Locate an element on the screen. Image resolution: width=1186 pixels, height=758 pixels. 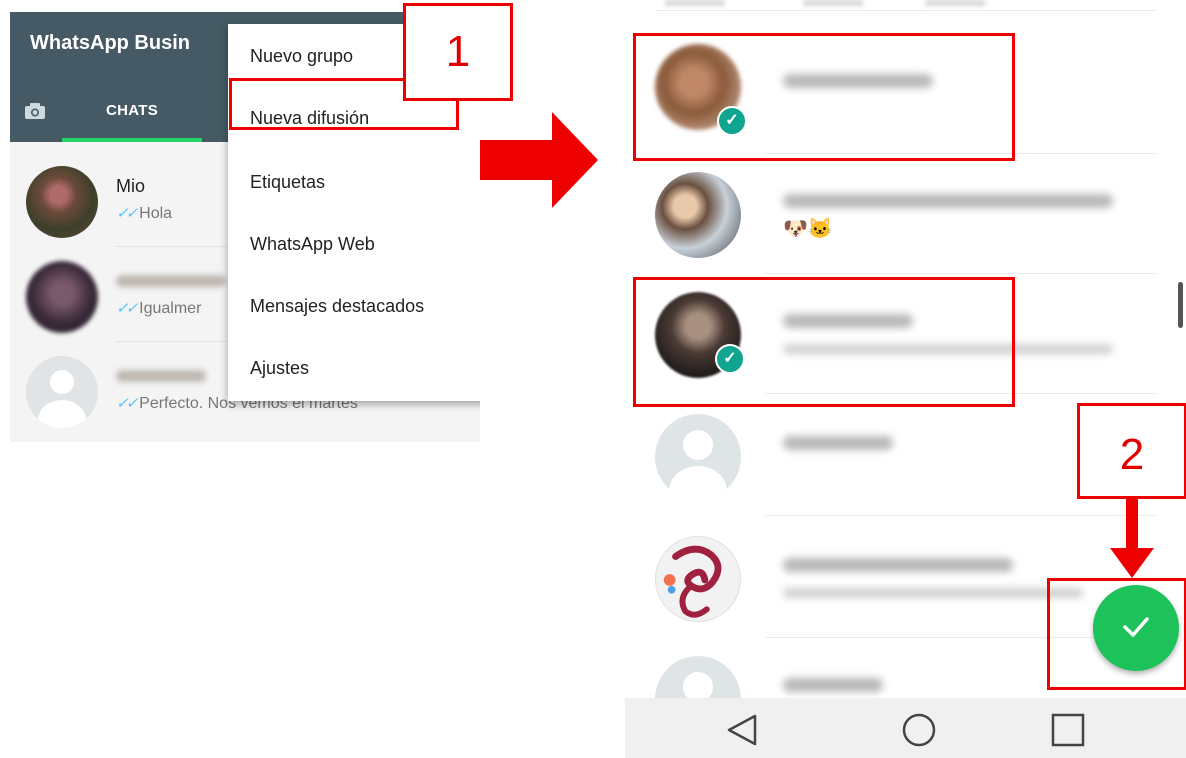
android-navigation-bar is located at coordinates (905, 728).